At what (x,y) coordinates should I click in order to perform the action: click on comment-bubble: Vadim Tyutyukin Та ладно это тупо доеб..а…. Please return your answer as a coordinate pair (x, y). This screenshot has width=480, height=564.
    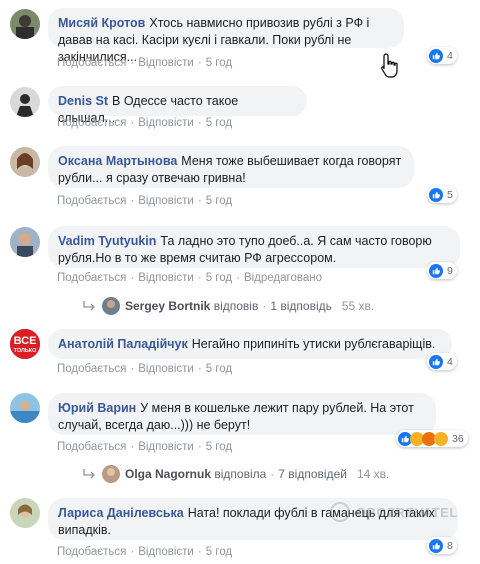
    Looking at the image, I should click on (254, 247).